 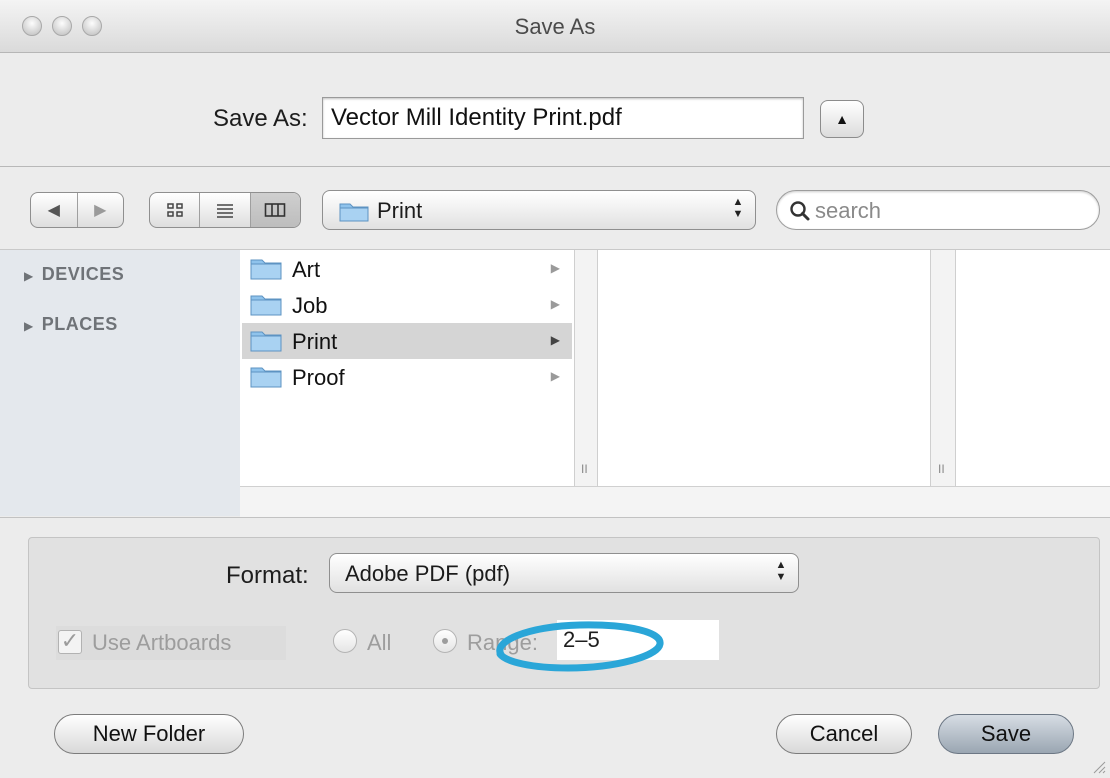 I want to click on icon-view-icon, so click(x=174, y=210).